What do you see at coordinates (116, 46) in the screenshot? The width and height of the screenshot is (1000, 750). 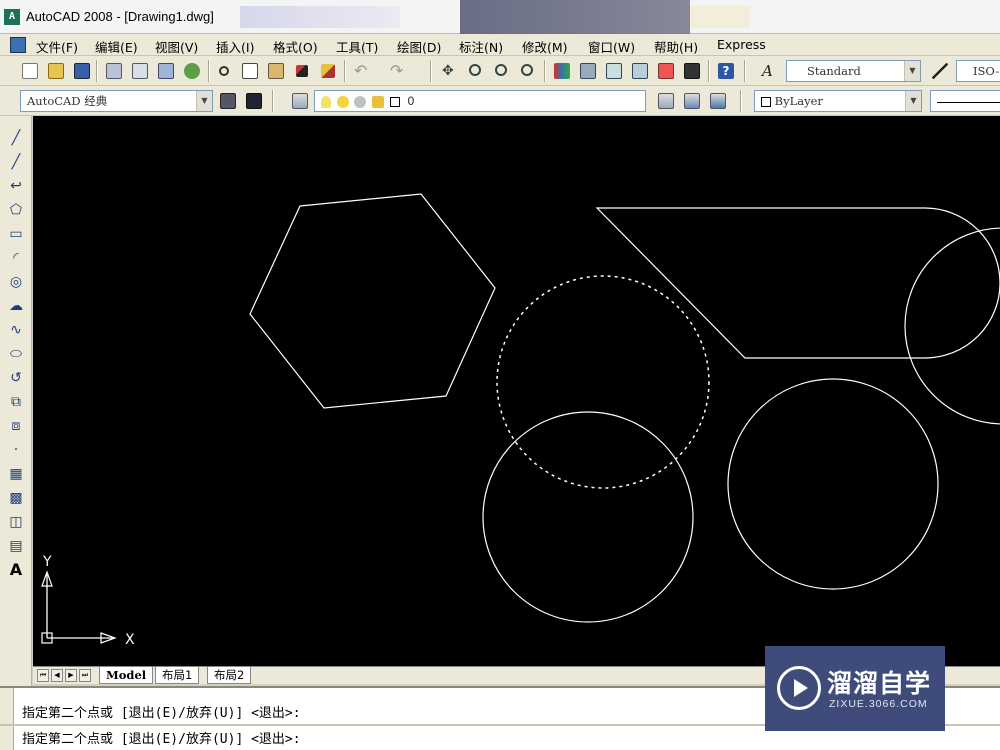 I see `menu-edit: 编辑(E)` at bounding box center [116, 46].